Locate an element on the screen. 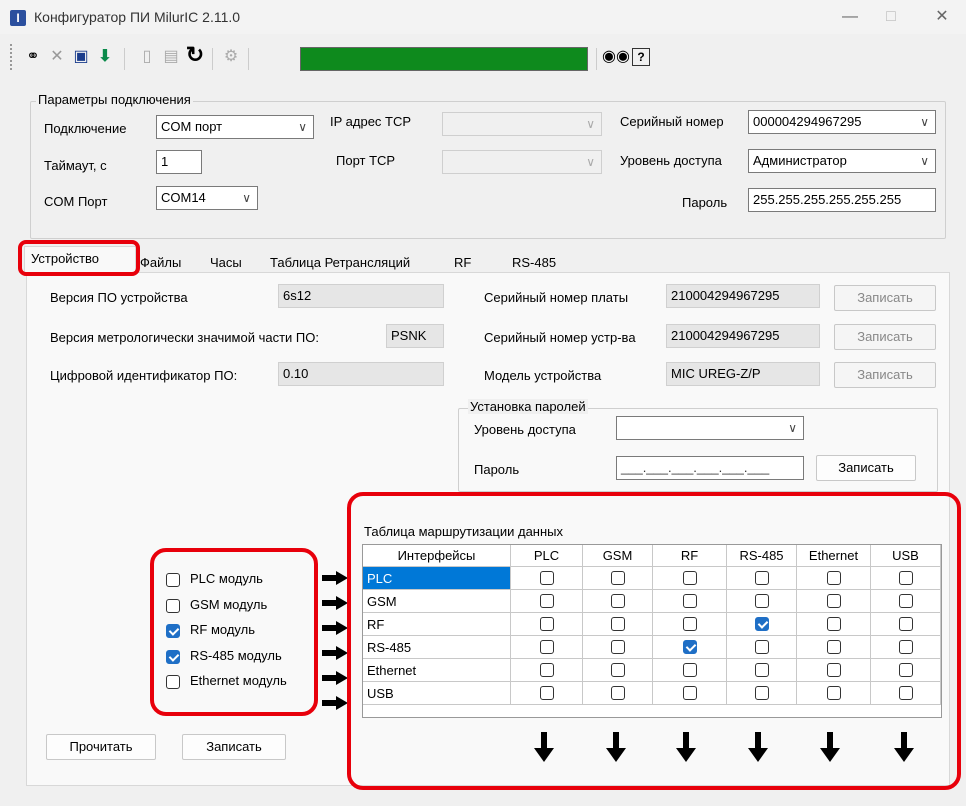  progress-bar is located at coordinates (444, 59).